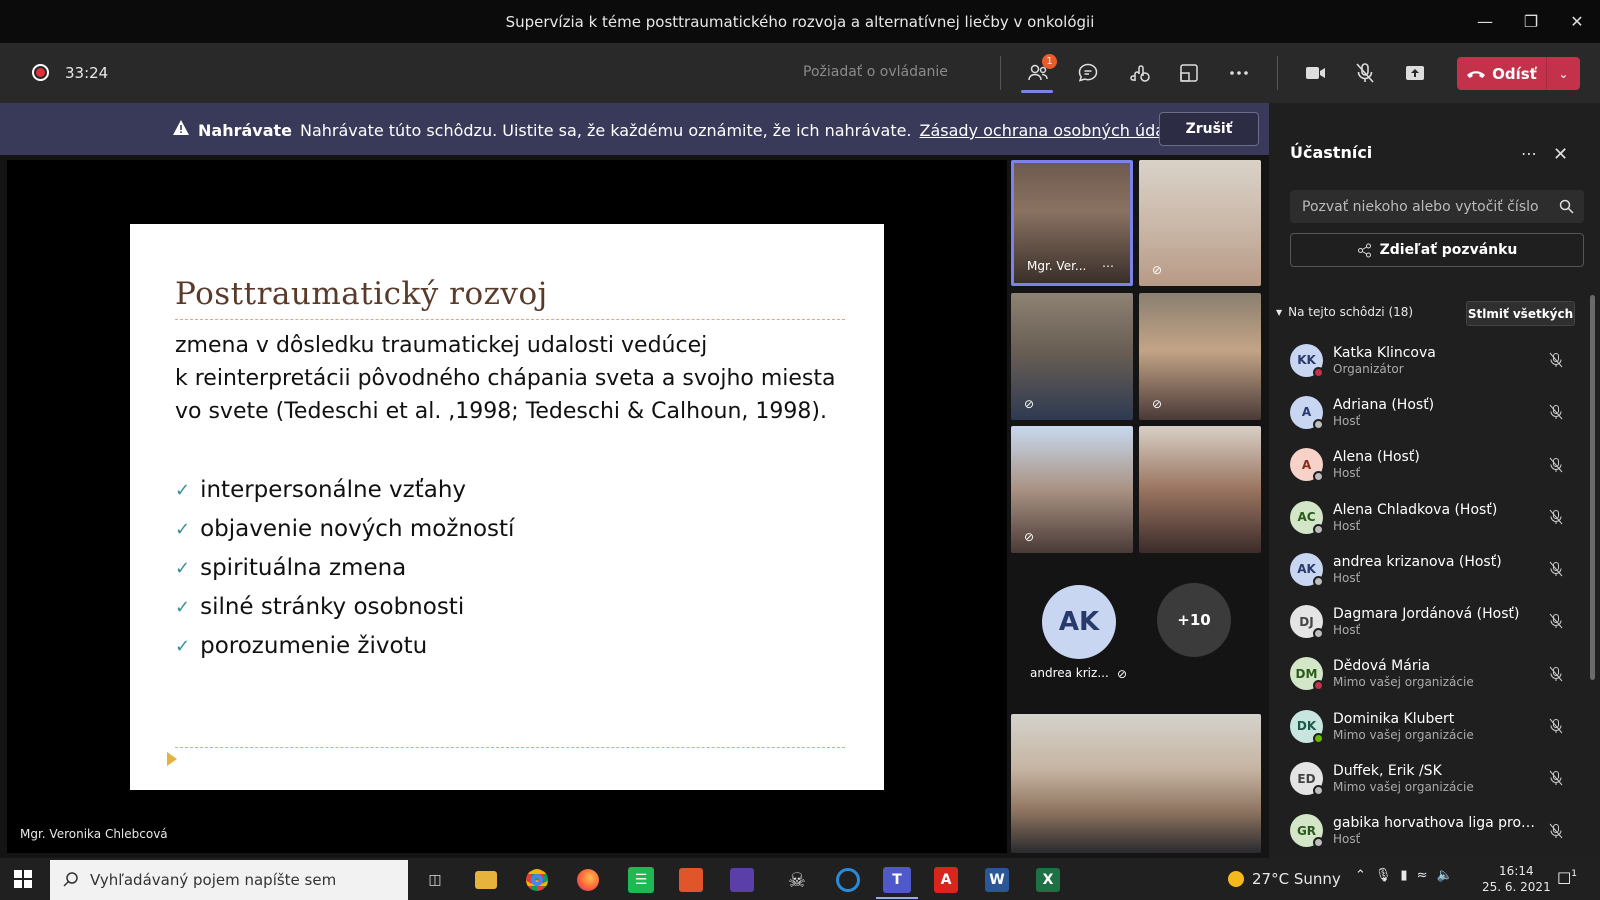 The height and width of the screenshot is (900, 1600). I want to click on privacy-policy-link: Zásady ochrana osobných údajov, so click(1054, 130).